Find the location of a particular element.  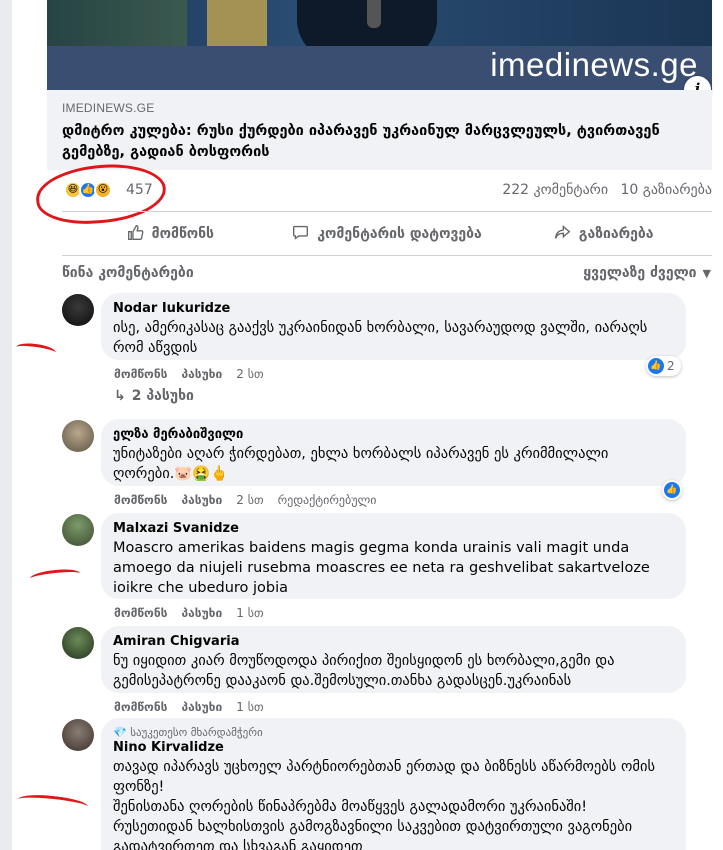

comment-button: კომენტარის დატოვება is located at coordinates (387, 234).